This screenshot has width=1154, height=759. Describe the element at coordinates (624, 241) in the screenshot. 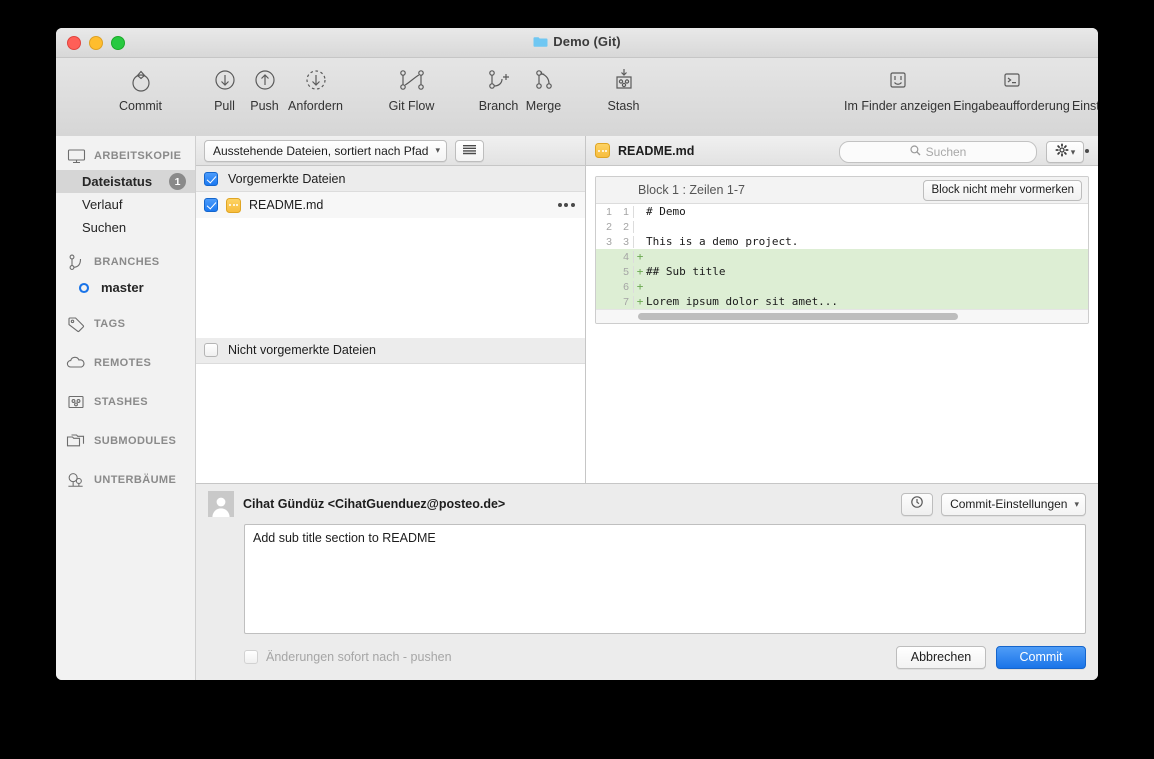

I see `diff-line-new-number: 3` at that location.